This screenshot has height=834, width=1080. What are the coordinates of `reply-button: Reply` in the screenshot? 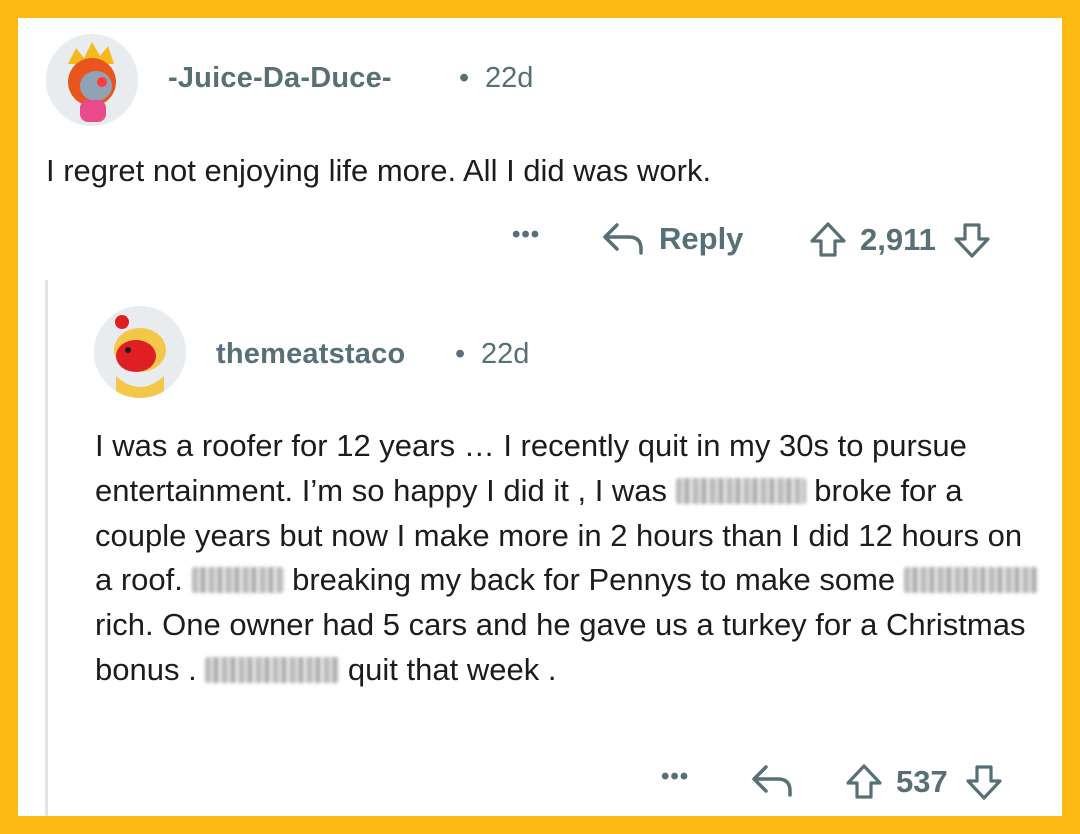 It's located at (672, 239).